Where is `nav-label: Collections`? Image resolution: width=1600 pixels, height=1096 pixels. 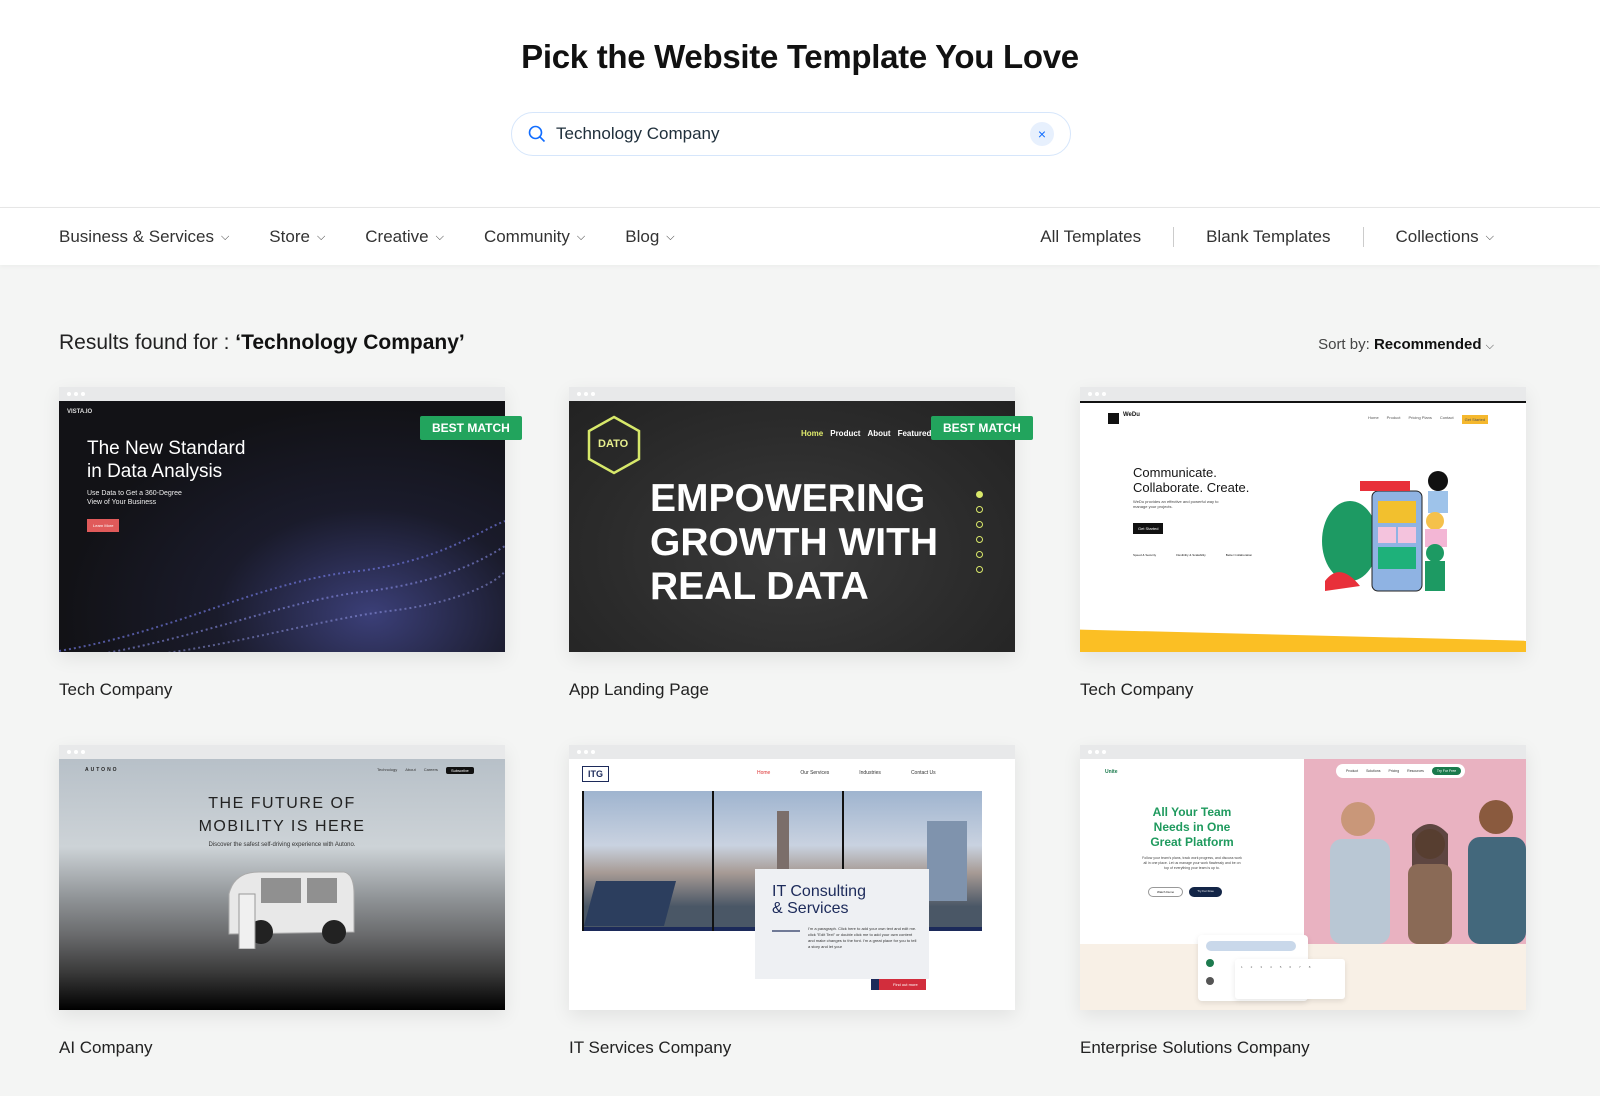
nav-label: Collections is located at coordinates (1437, 236).